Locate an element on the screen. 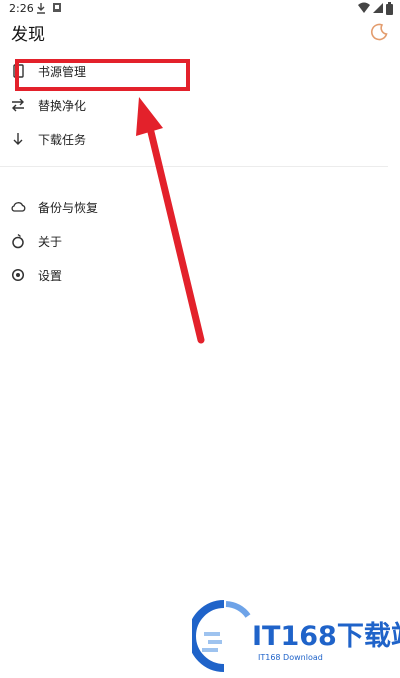 Image resolution: width=400 pixels, height=678 pixels. watermark-text: IT168下载站 is located at coordinates (326, 636).